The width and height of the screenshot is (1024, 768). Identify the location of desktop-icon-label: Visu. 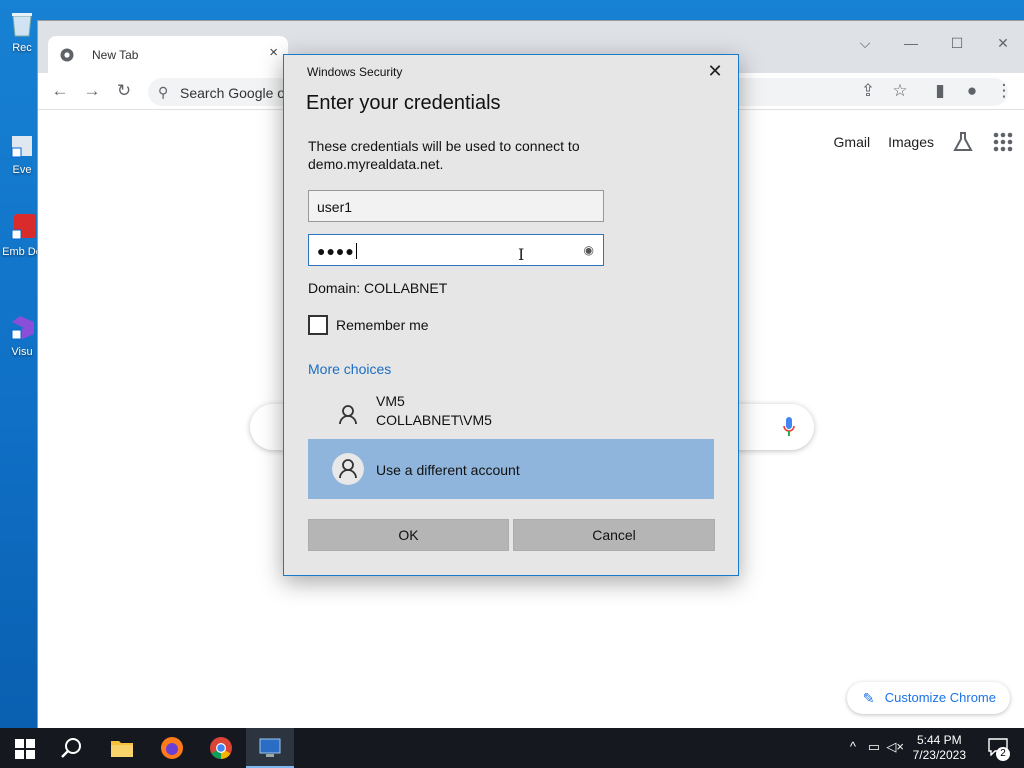
(22, 352).